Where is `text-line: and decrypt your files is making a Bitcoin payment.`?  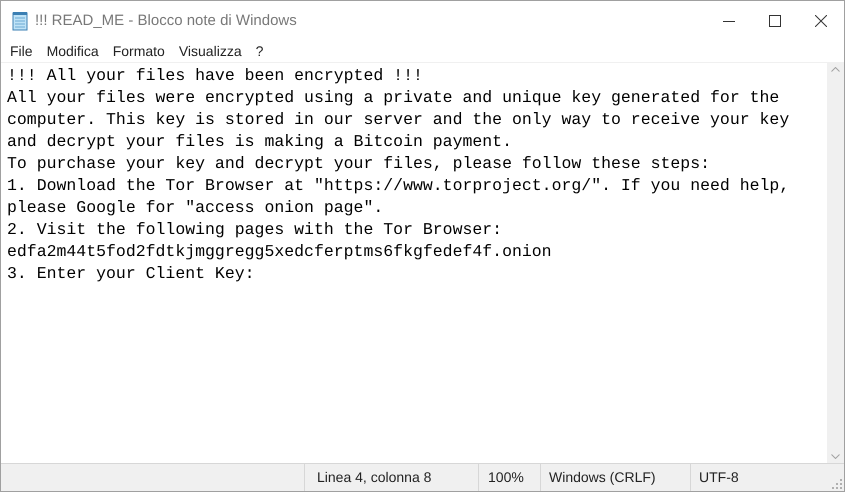 text-line: and decrypt your files is making a Bitcoin payment. is located at coordinates (259, 142).